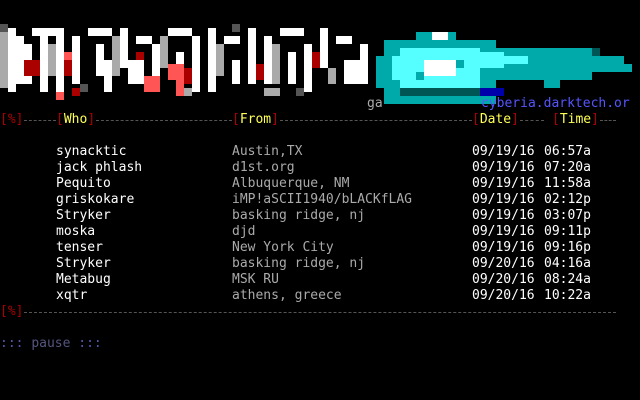 This screenshot has width=640, height=400. What do you see at coordinates (375, 103) in the screenshot?
I see `banner-tag: ga` at bounding box center [375, 103].